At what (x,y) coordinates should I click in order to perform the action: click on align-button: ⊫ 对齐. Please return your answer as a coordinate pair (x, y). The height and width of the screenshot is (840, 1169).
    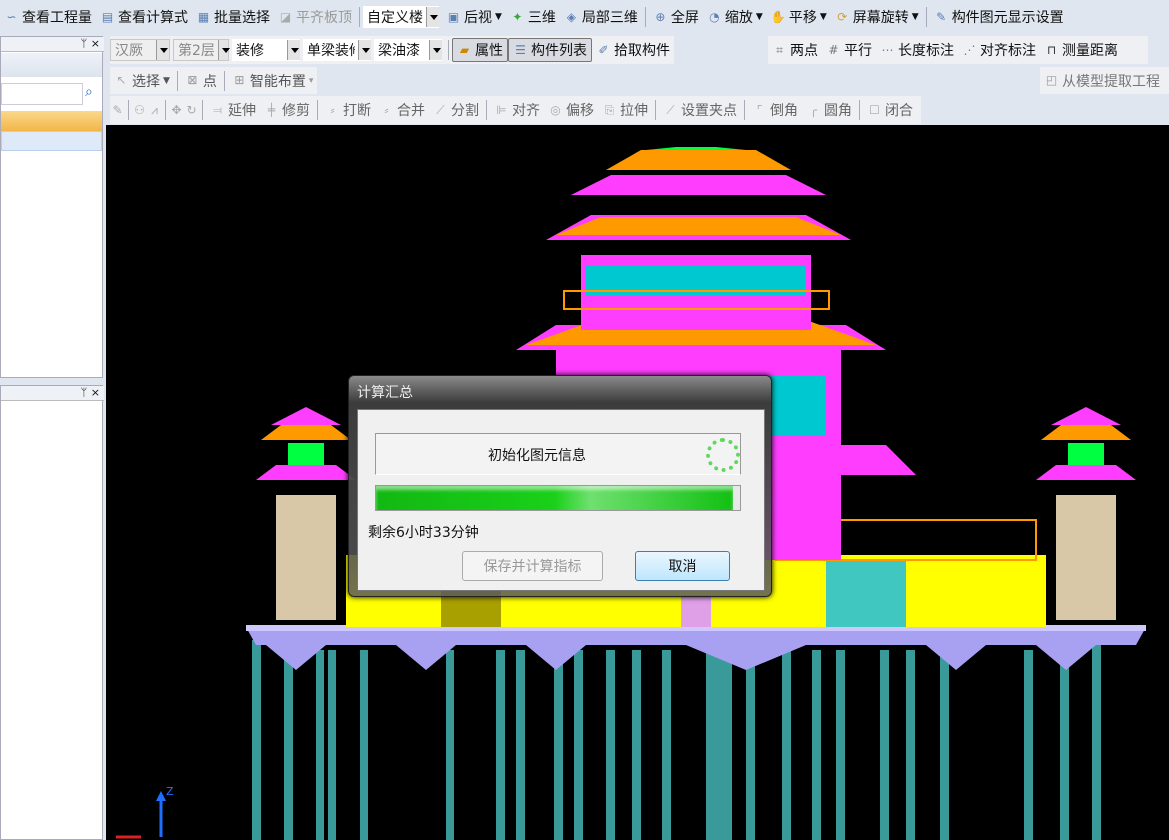
    Looking at the image, I should click on (517, 110).